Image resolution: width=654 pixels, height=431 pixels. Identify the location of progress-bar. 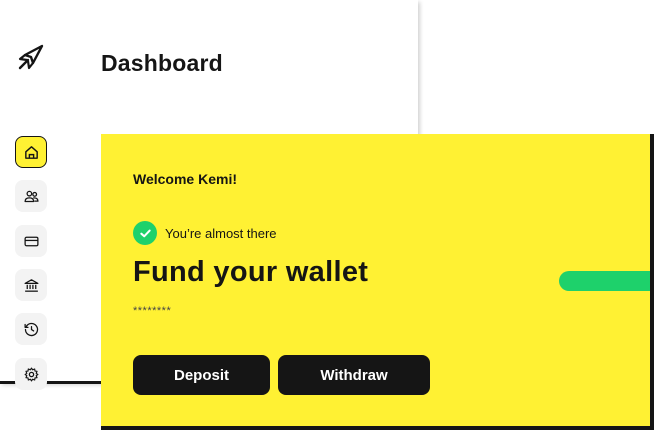
(604, 281).